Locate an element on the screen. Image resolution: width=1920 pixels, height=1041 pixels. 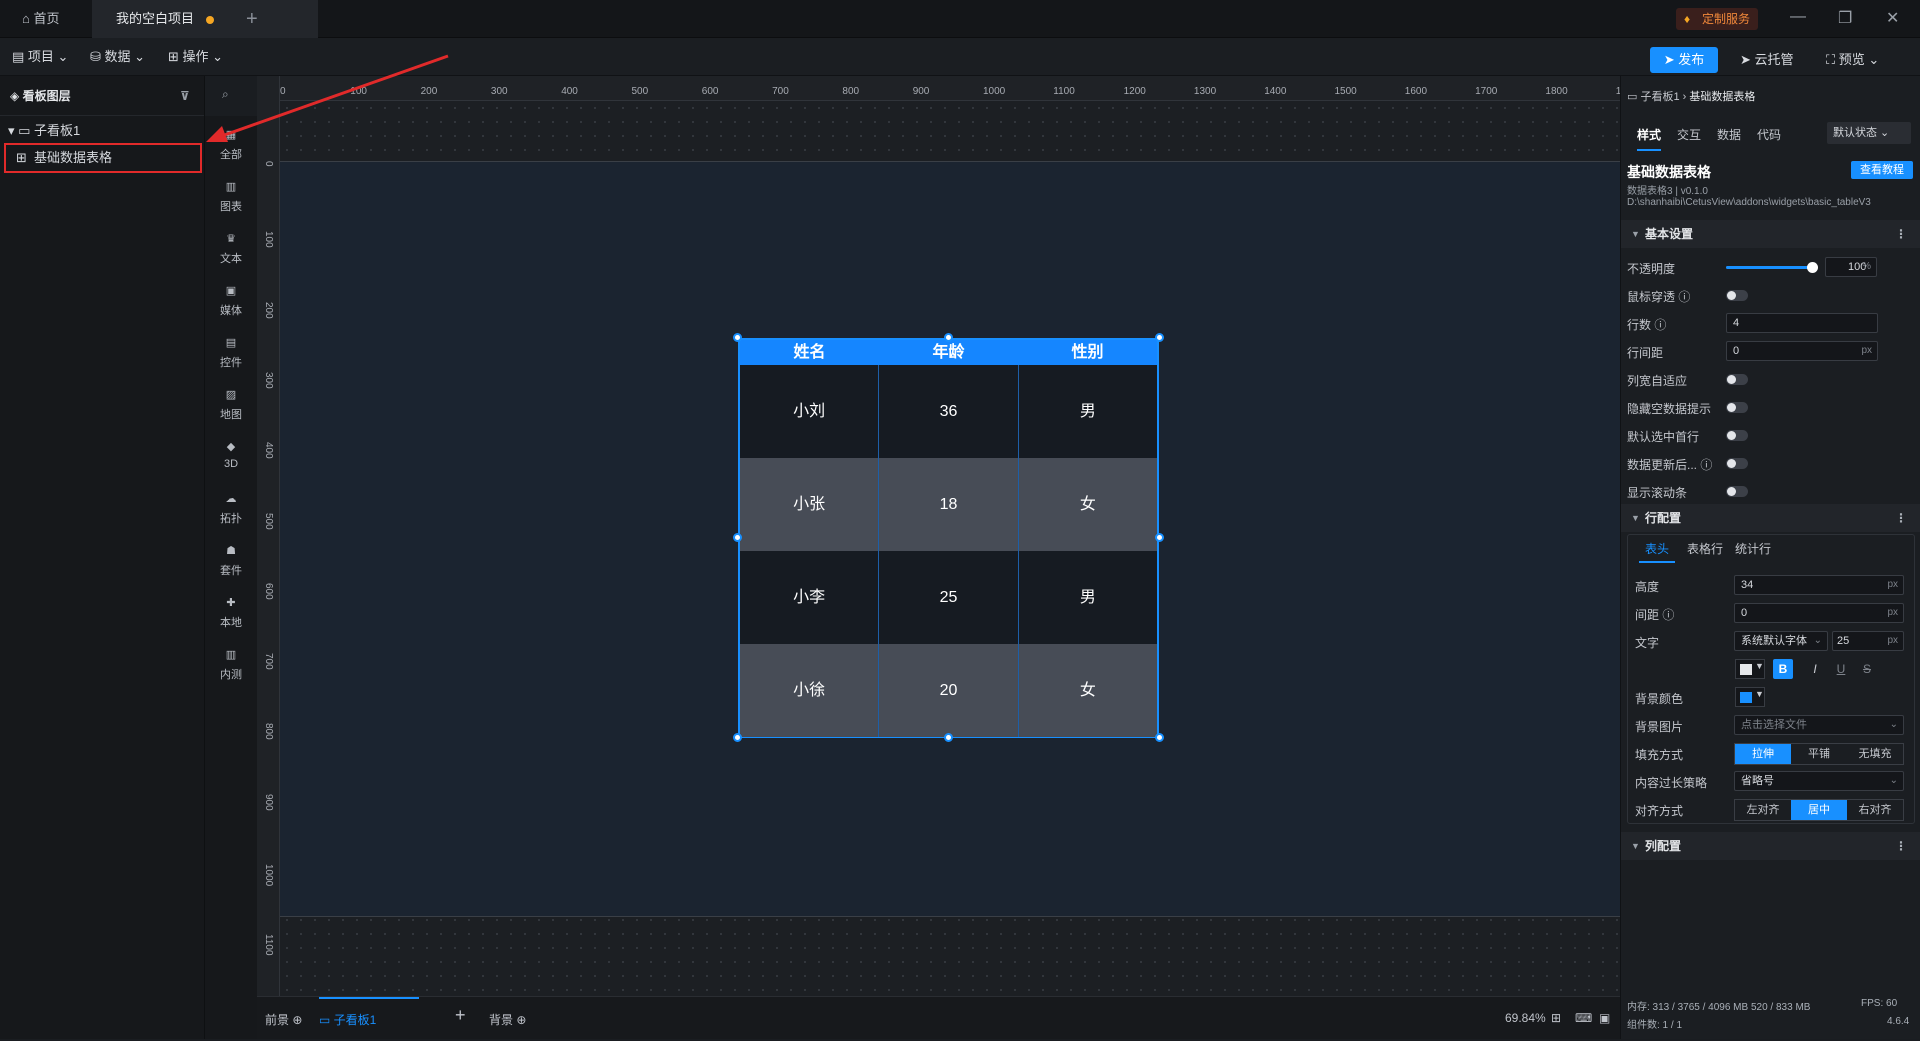
table-row: 小刘 36 男 is located at coordinates (948, 411).